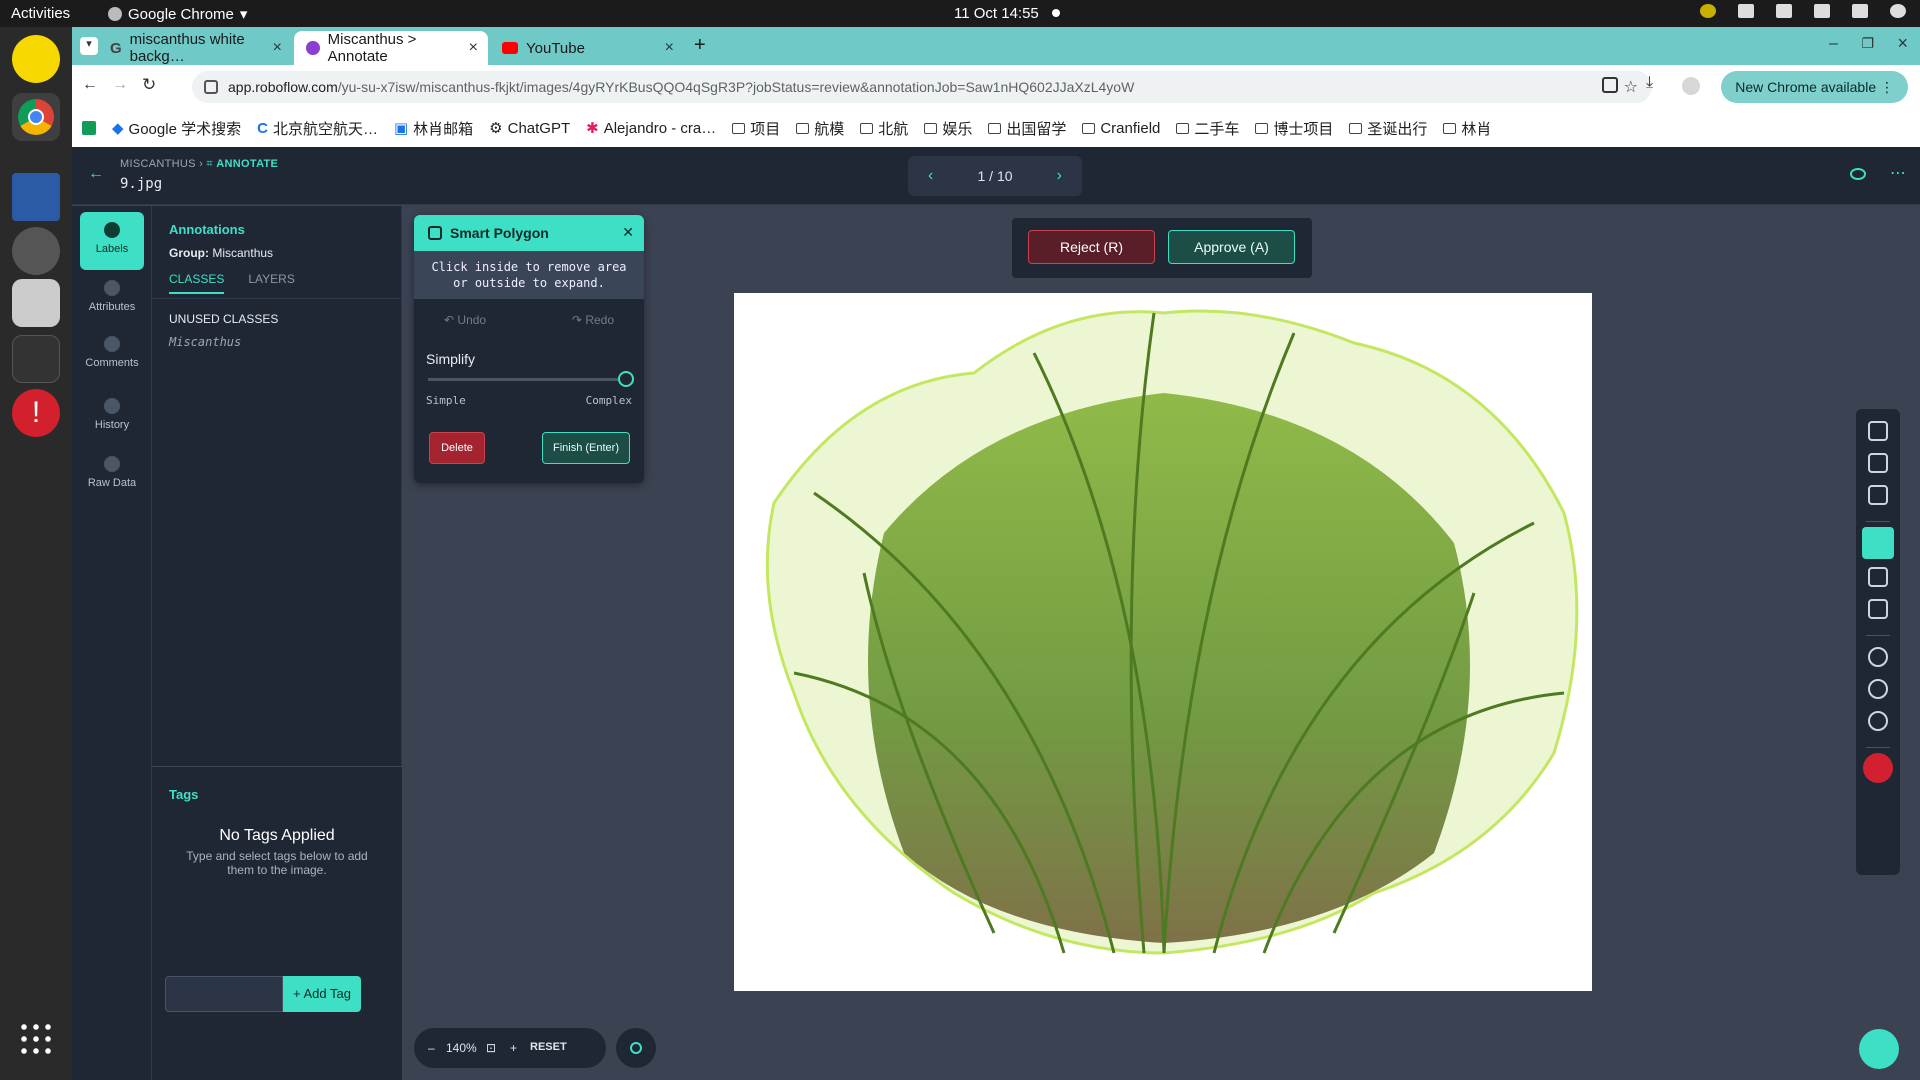 This screenshot has height=1080, width=1920. What do you see at coordinates (930, 176) in the screenshot?
I see `prev-image-icon: ‹` at bounding box center [930, 176].